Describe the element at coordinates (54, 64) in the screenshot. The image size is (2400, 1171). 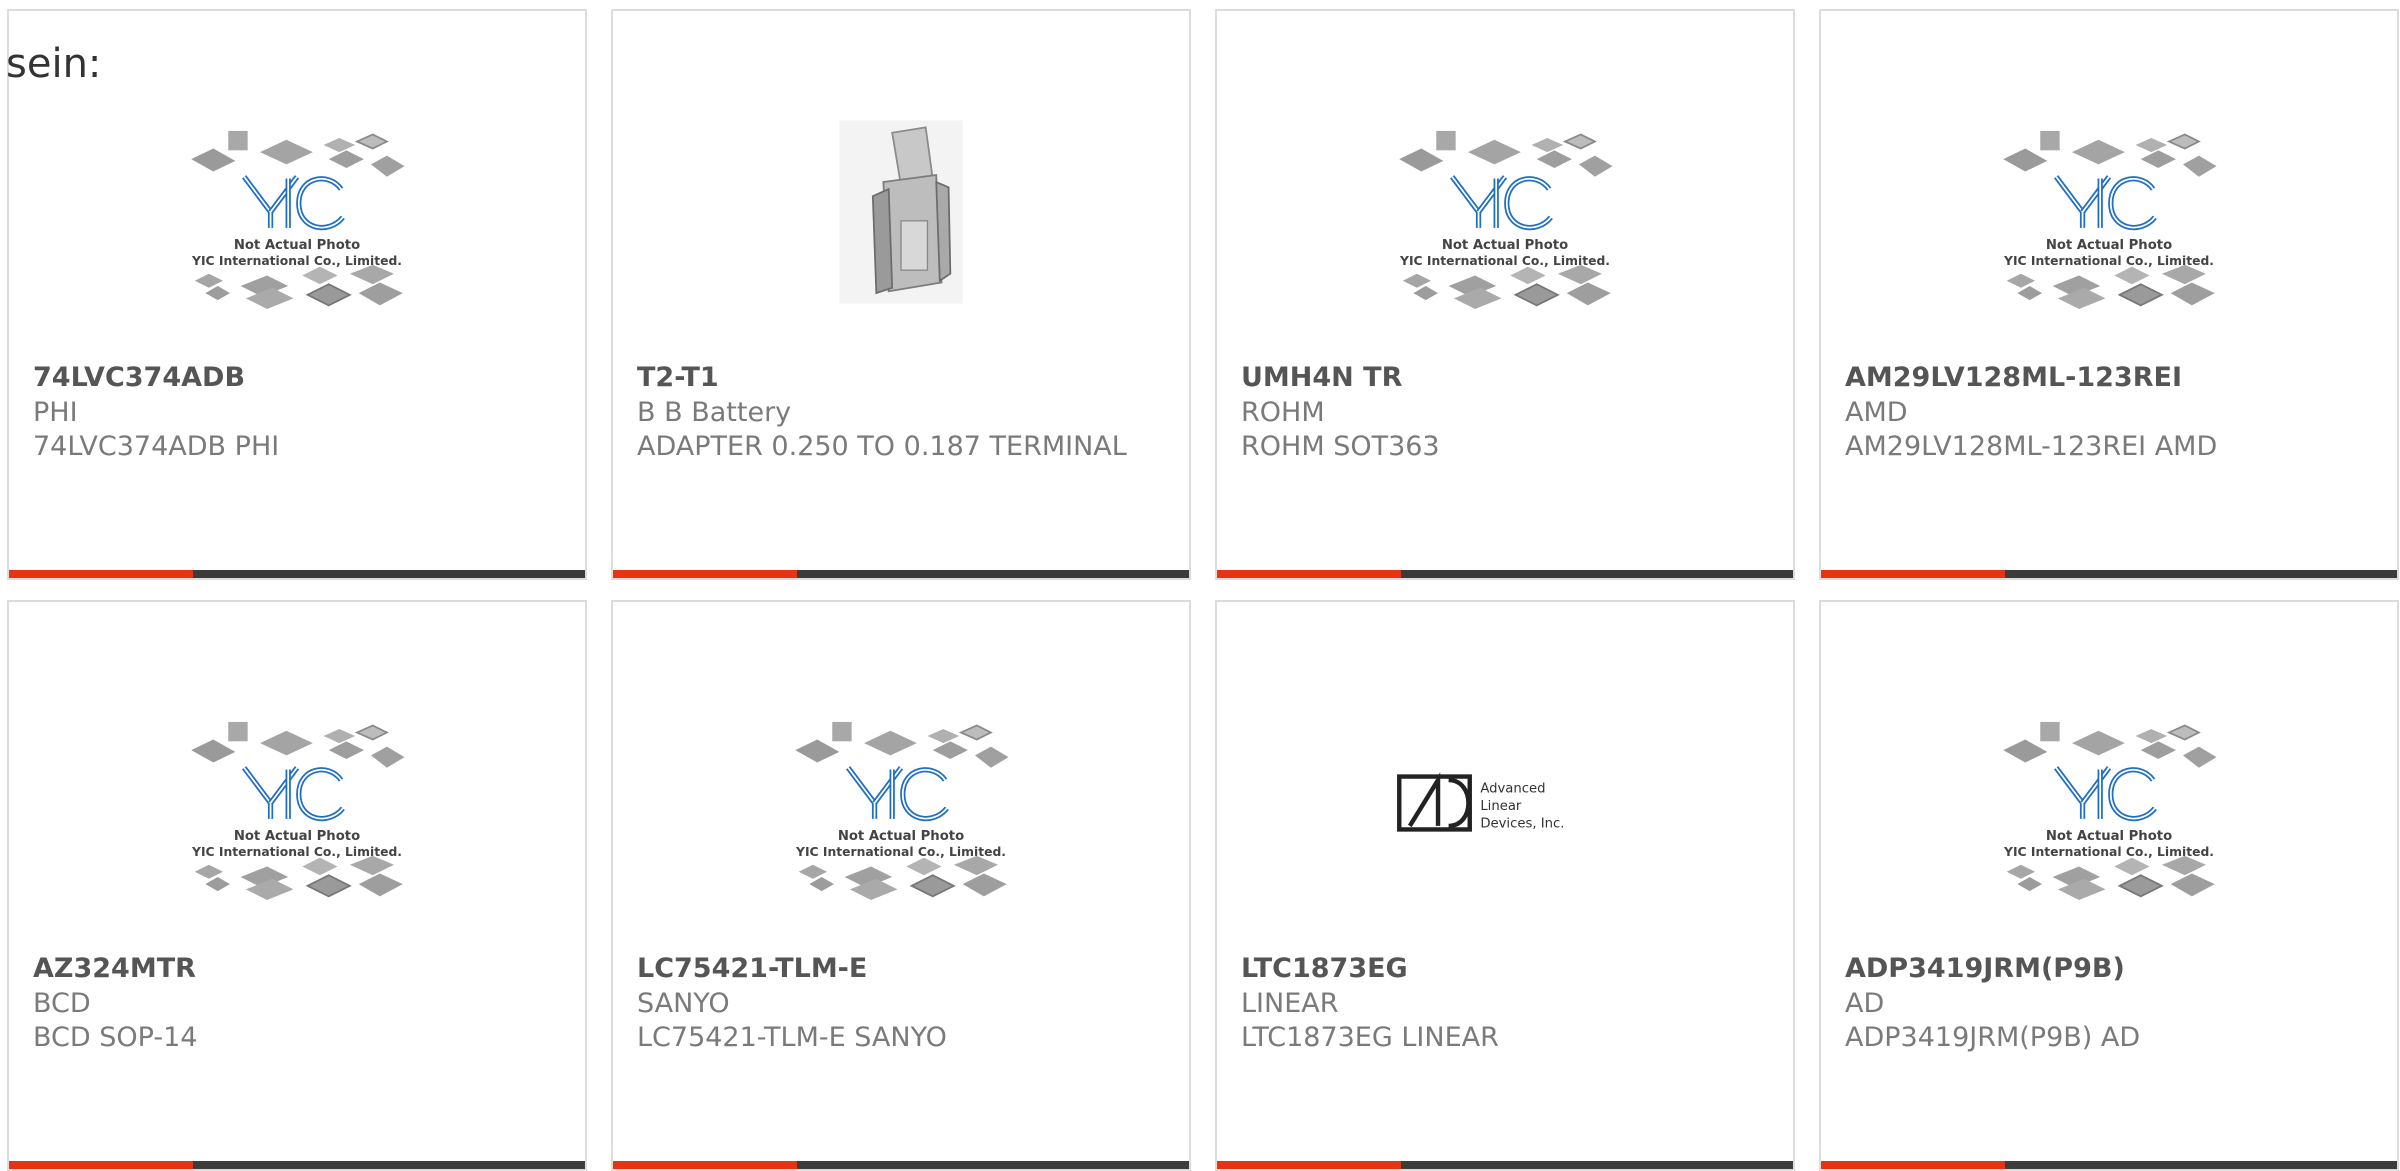
I see `page-lead-text: sein:` at that location.